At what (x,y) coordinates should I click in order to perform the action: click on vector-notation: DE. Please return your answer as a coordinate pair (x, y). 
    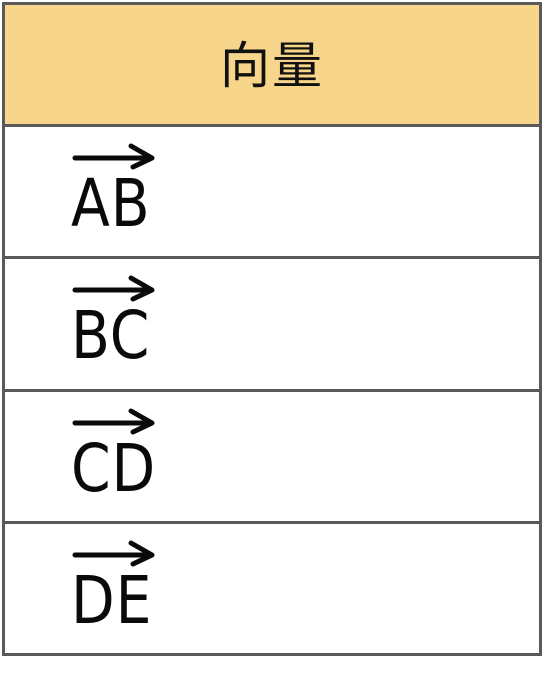
    Looking at the image, I should click on (116, 586).